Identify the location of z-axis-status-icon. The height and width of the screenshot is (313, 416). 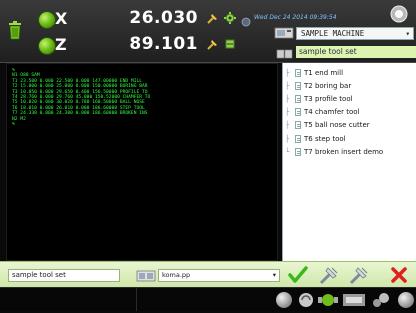
(47, 46).